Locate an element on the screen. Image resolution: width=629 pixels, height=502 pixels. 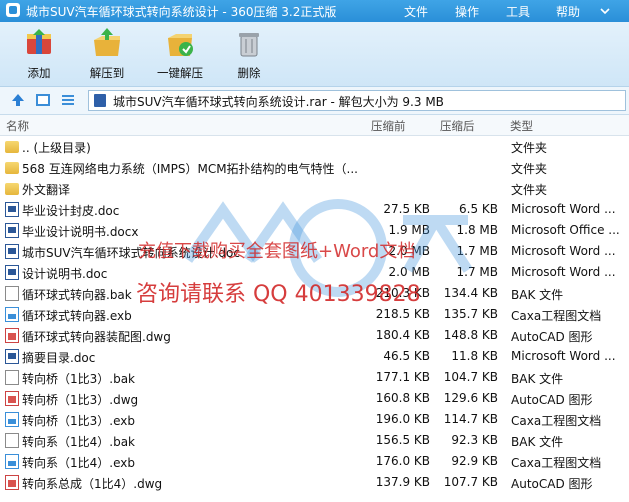
file-size-after: 92.9 KB is located at coordinates (474, 461).